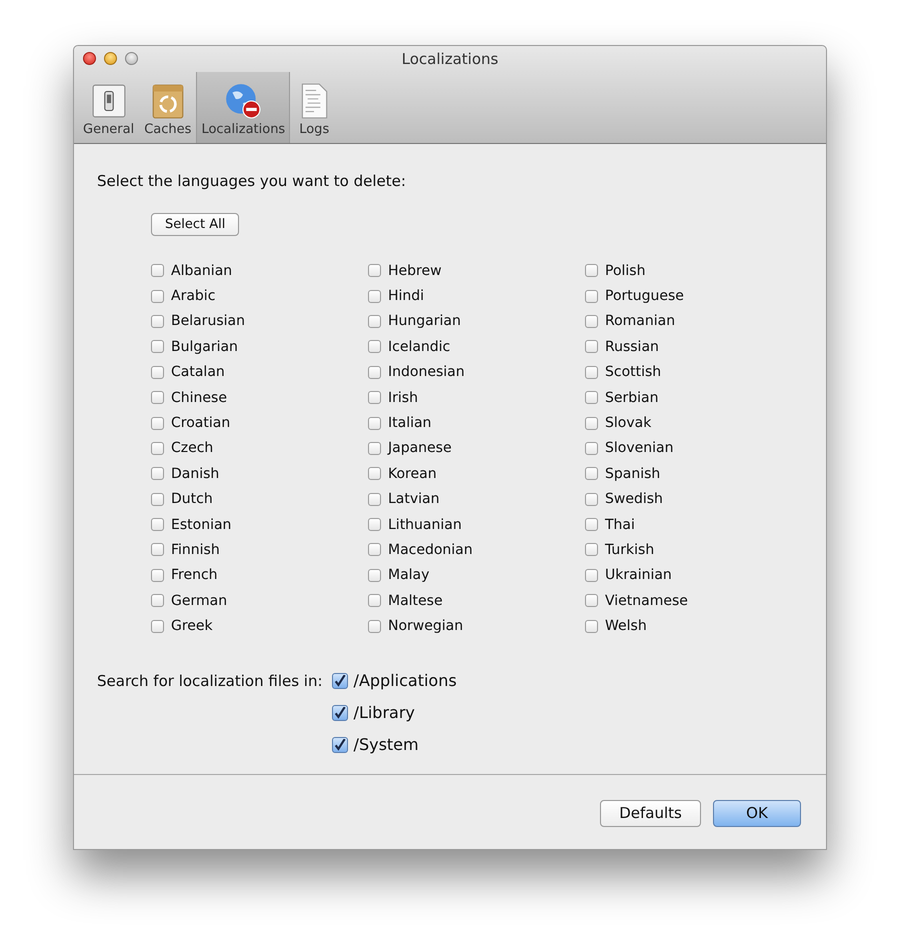 The width and height of the screenshot is (900, 951). I want to click on language-label: Maltese, so click(415, 600).